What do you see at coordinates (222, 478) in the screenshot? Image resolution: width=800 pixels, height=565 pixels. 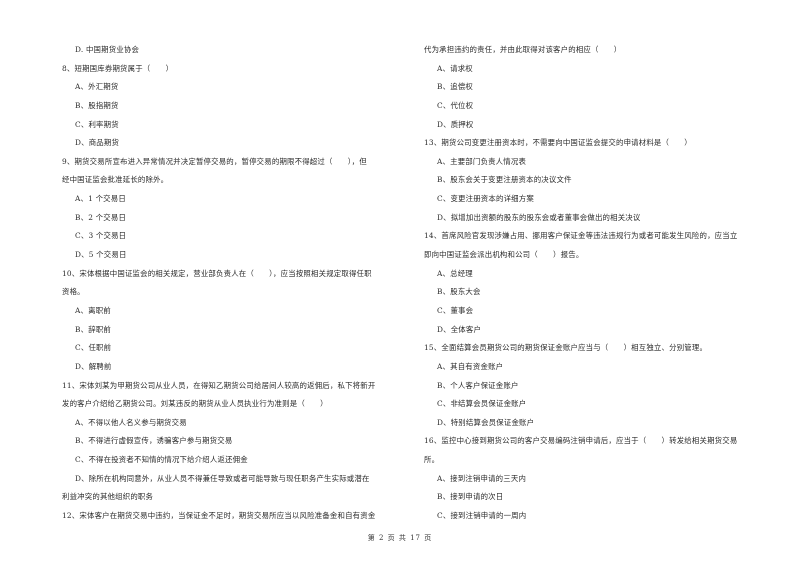 I see `answer-option: D、除所在机构同意外，从业人员不得兼任导致或者可能导致与现任职务产生实际或潜在` at bounding box center [222, 478].